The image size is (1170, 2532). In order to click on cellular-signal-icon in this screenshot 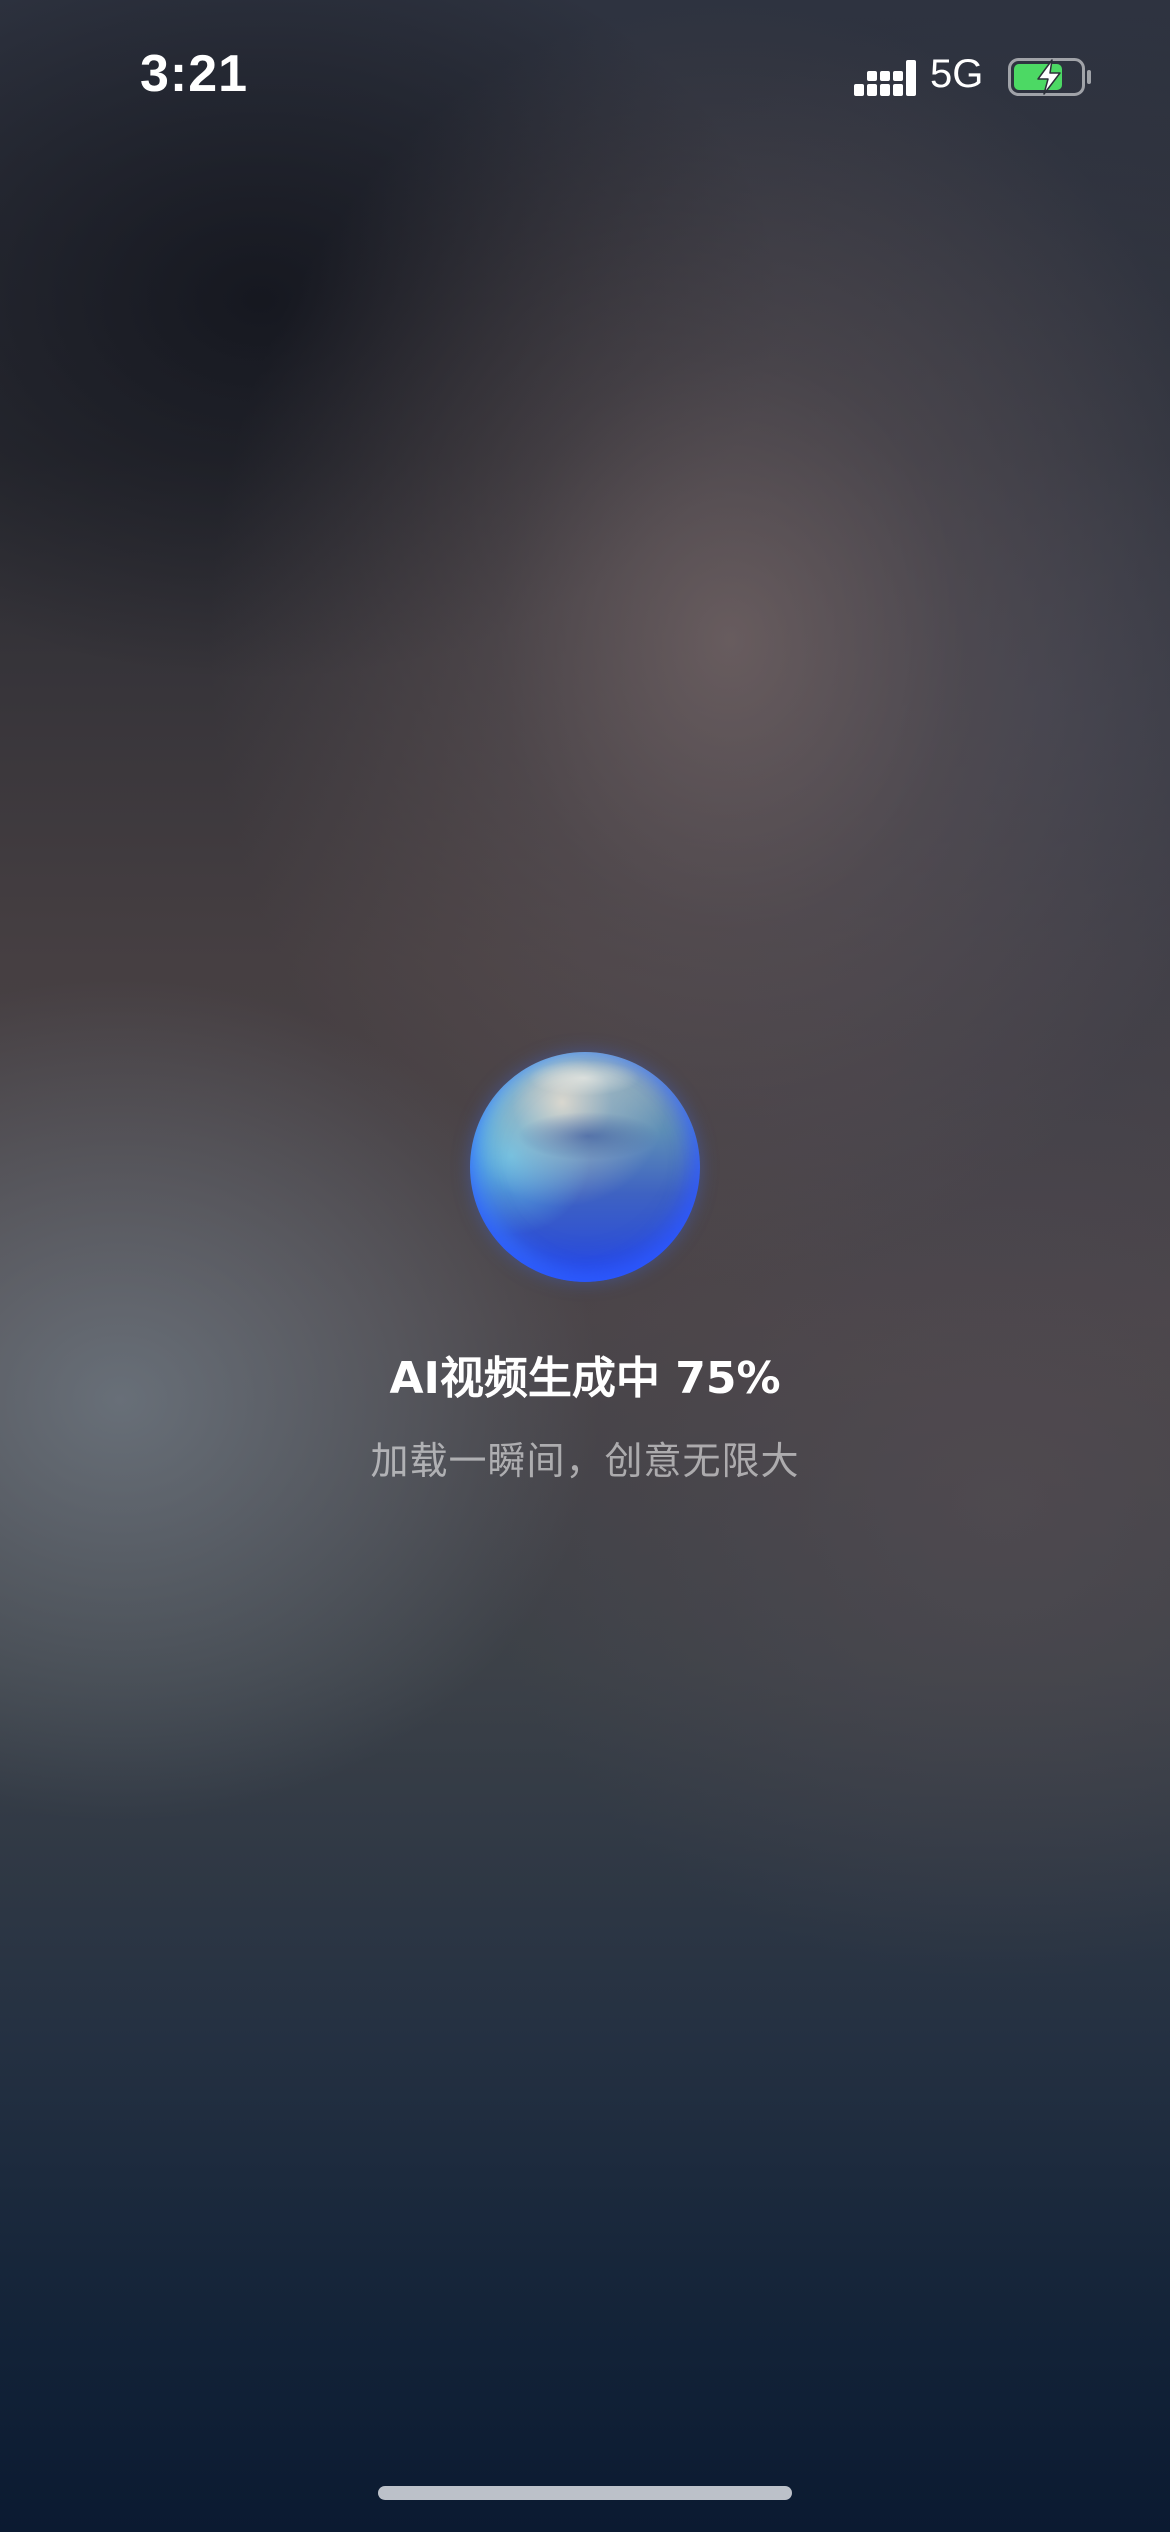, I will do `click(885, 78)`.